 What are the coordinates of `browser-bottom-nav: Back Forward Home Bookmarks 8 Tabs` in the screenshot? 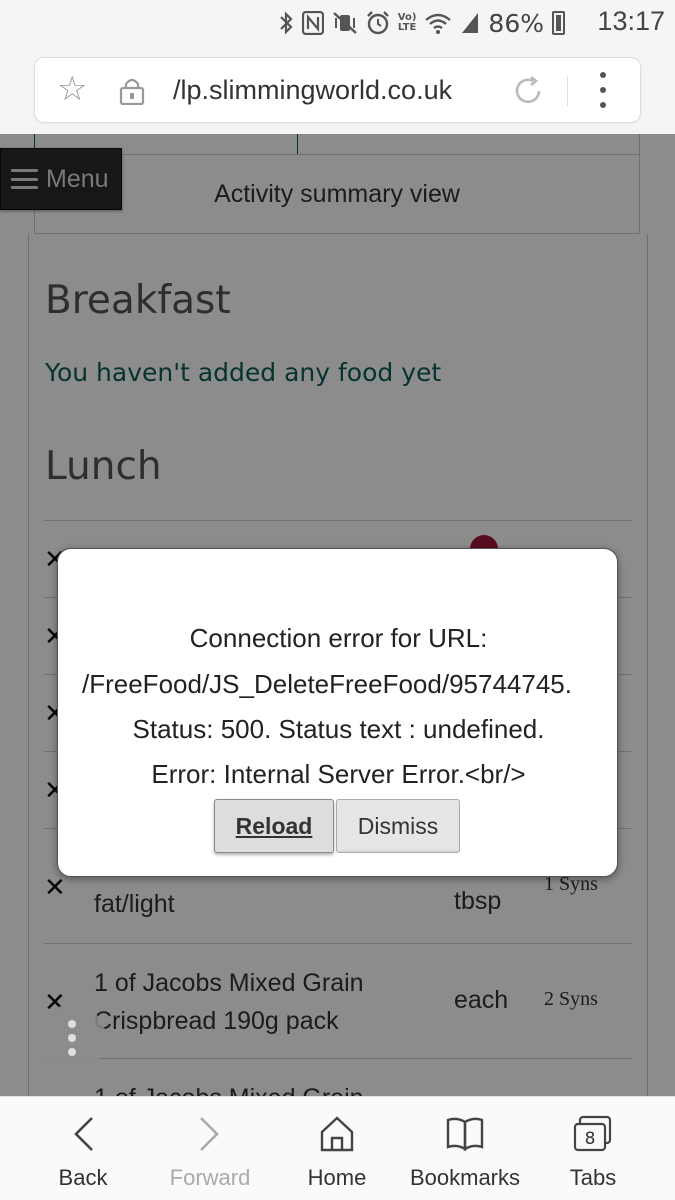 It's located at (337, 1148).